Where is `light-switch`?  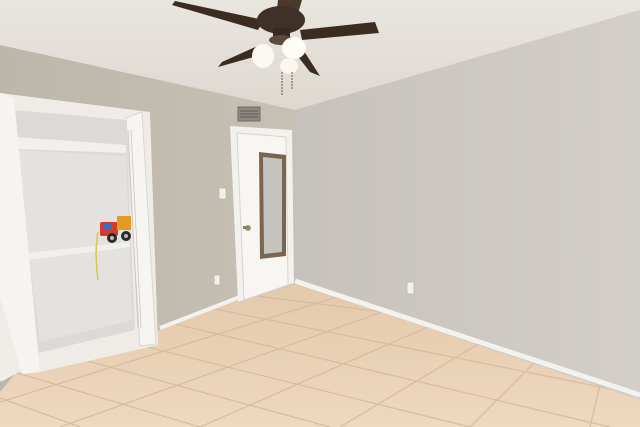
light-switch is located at coordinates (222, 193).